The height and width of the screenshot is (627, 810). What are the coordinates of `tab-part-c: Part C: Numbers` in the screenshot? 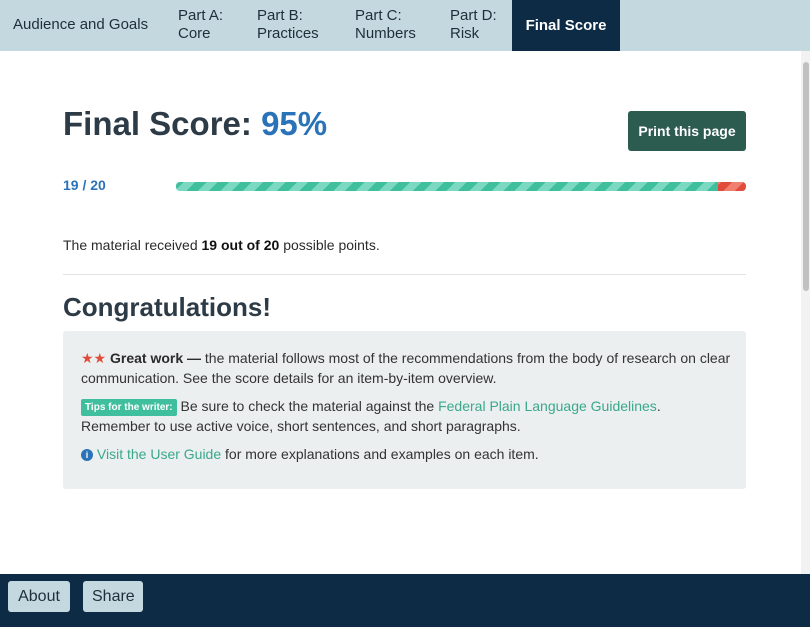 It's located at (385, 25).